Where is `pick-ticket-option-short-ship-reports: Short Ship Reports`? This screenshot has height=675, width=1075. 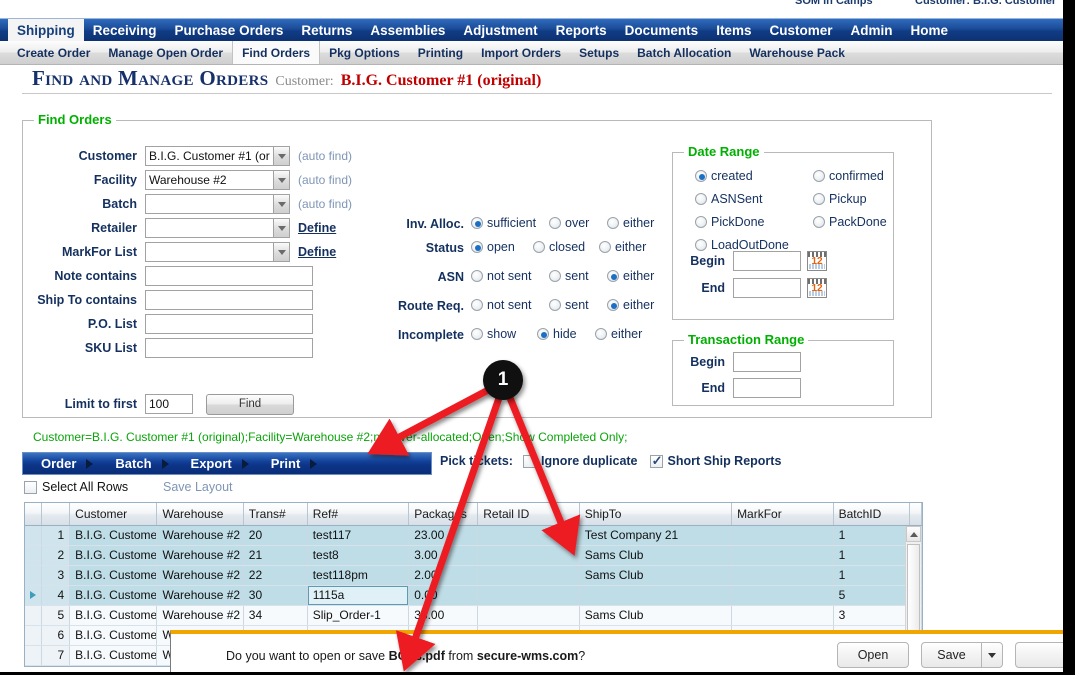
pick-ticket-option-short-ship-reports: Short Ship Reports is located at coordinates (715, 460).